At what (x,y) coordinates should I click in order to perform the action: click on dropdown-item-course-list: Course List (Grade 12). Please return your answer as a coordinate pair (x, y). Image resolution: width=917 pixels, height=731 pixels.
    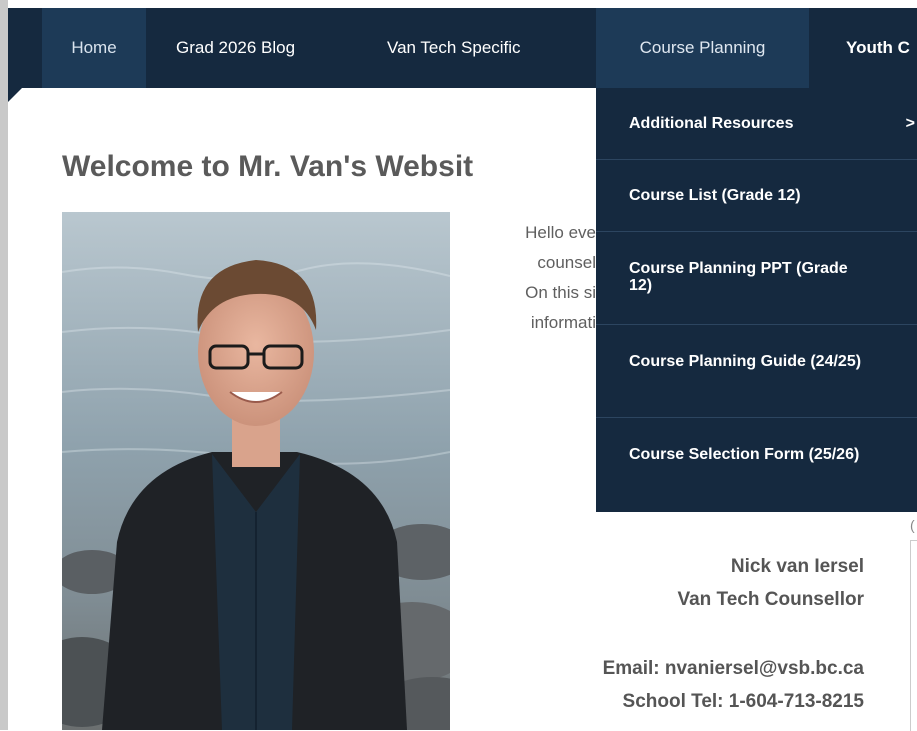
    Looking at the image, I should click on (756, 196).